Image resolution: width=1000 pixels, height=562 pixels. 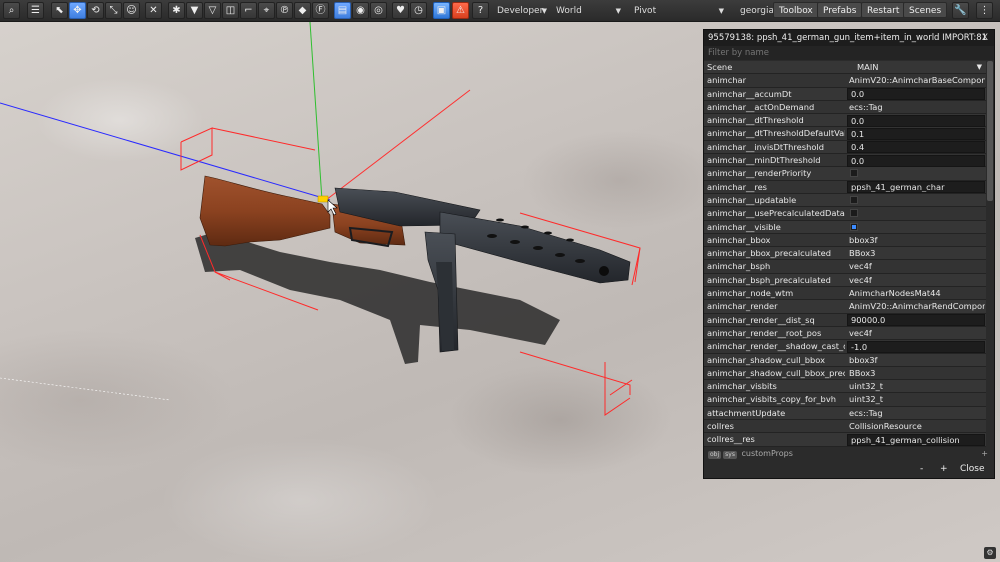 What do you see at coordinates (845, 94) in the screenshot?
I see `property-row: animchar__accumDt 0.0` at bounding box center [845, 94].